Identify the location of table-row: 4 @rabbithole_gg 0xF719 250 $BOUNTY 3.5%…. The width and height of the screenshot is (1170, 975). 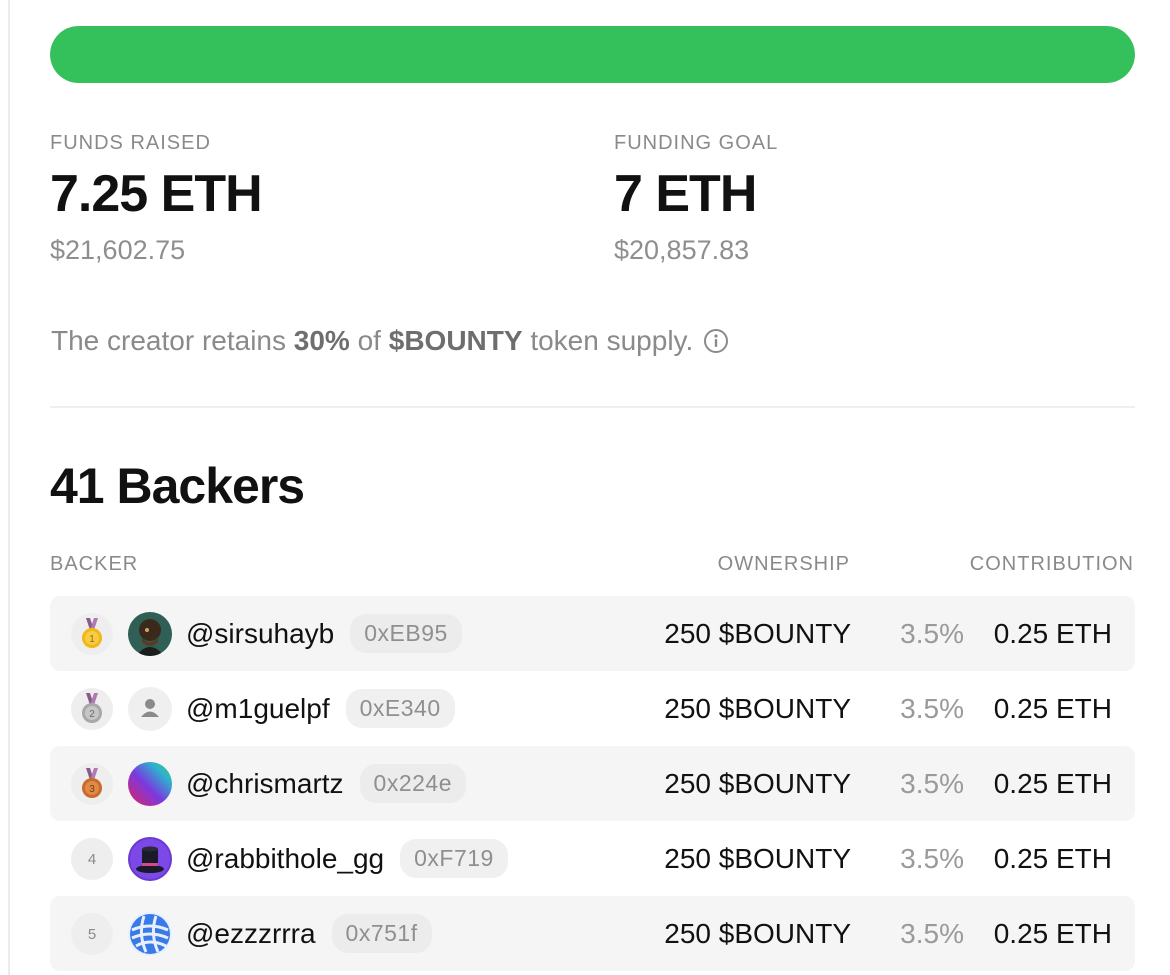
(592, 858).